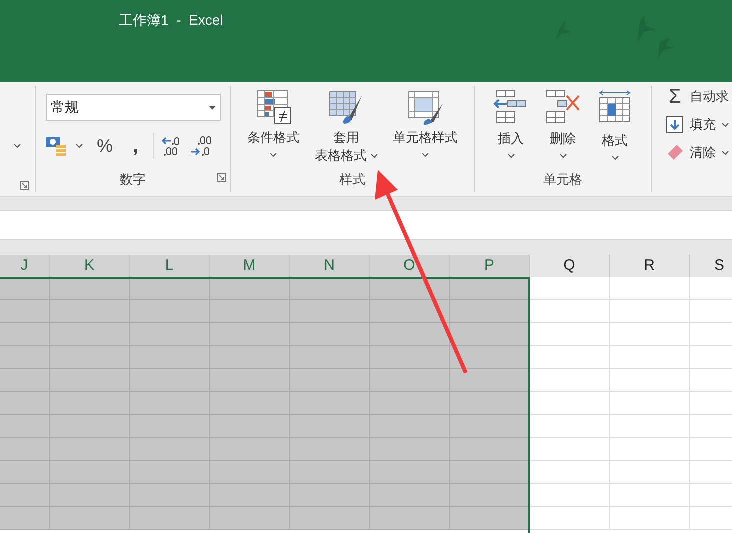  Describe the element at coordinates (172, 146) in the screenshot. I see `increase-decimal-icon` at that location.